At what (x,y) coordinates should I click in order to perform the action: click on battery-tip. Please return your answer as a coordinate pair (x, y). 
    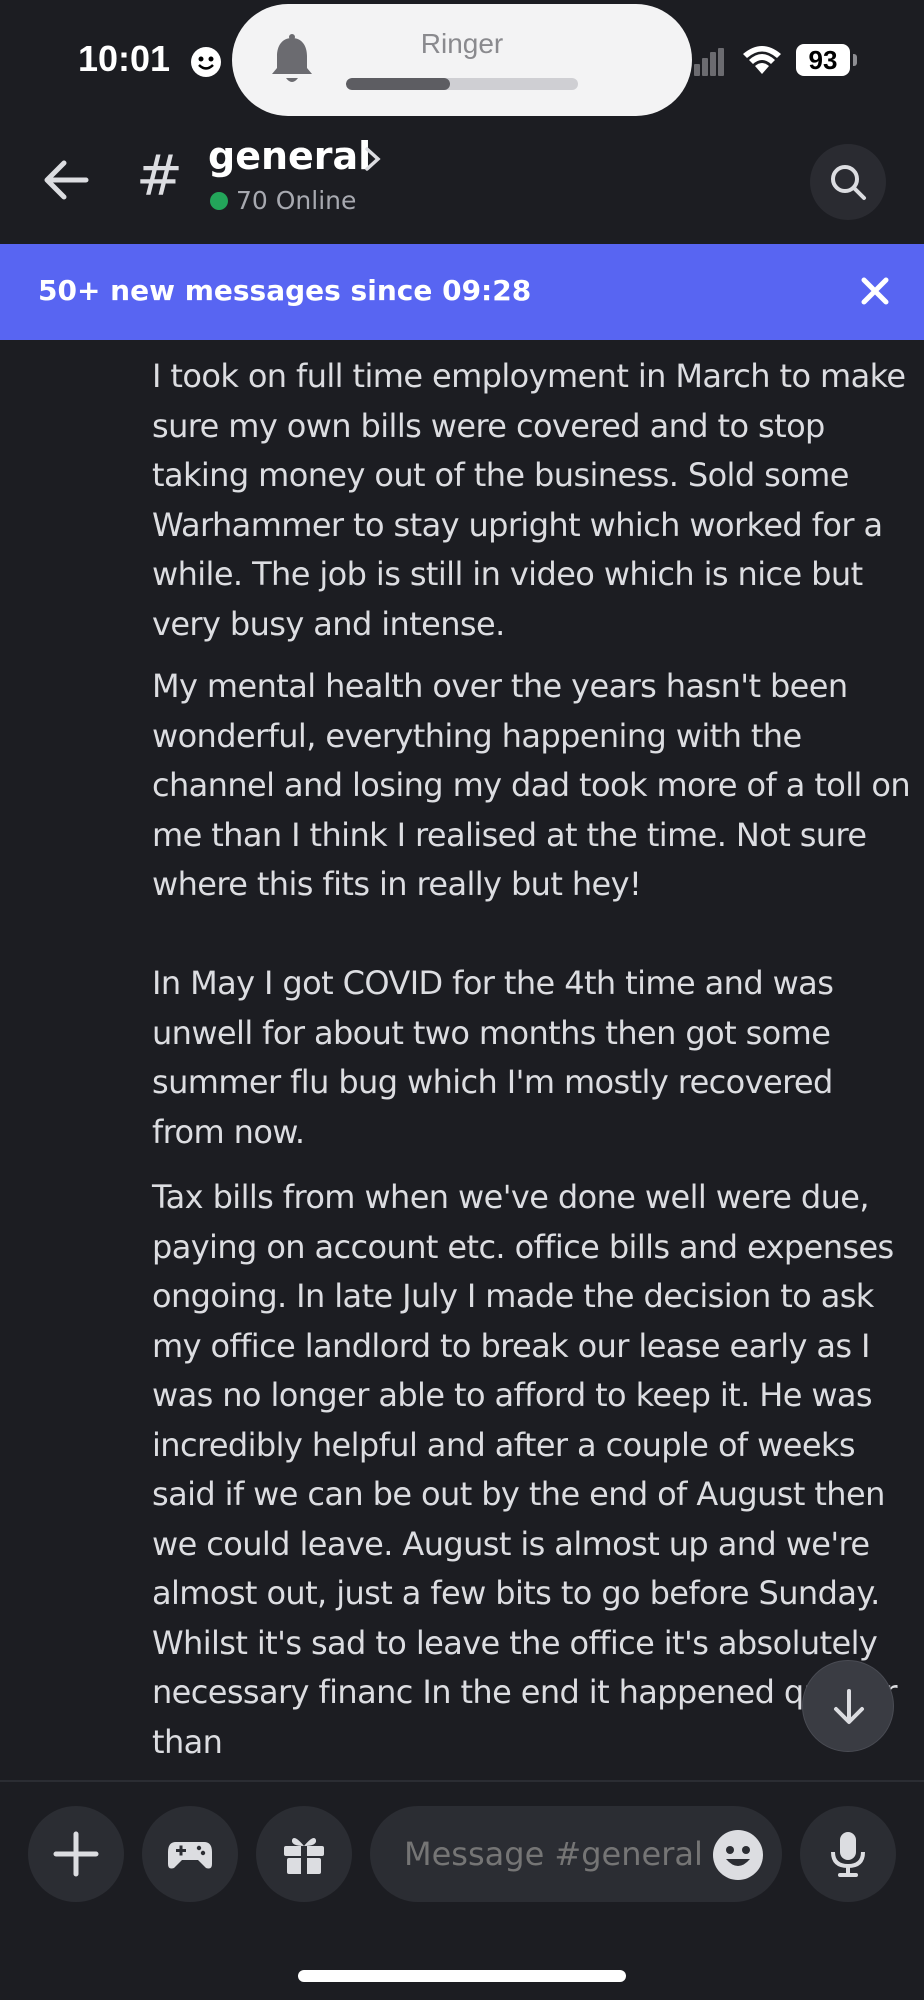
    Looking at the image, I should click on (855, 60).